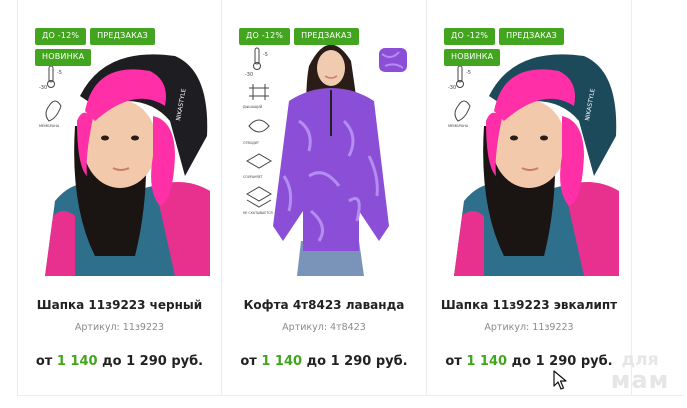  I want to click on product-title: Шапка 11з9223 эвкалипт, so click(529, 305).